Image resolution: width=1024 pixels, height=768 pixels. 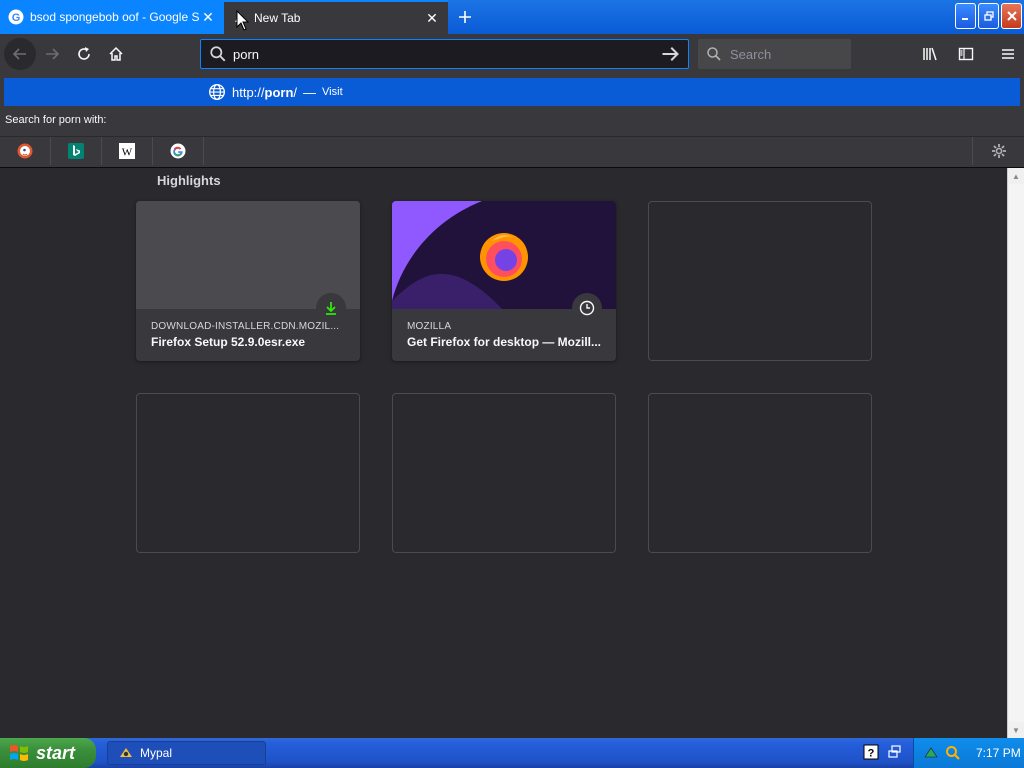 What do you see at coordinates (277, 18) in the screenshot?
I see `tab-title: New Tab` at bounding box center [277, 18].